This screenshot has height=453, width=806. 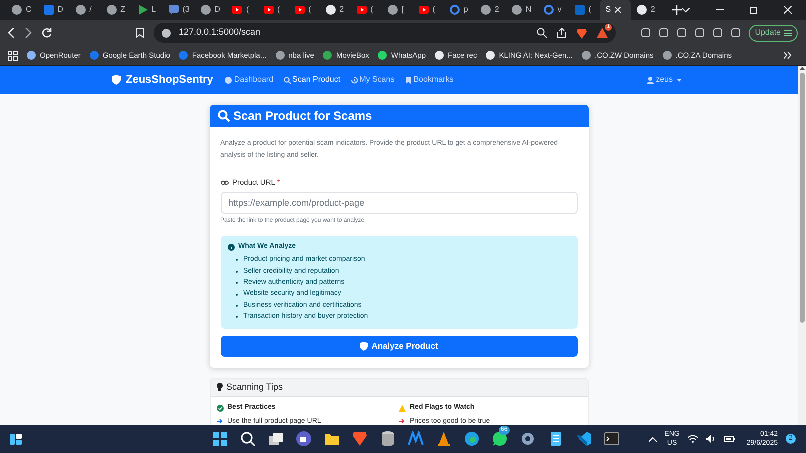 What do you see at coordinates (399, 203) in the screenshot?
I see `url-input: https://example.com/product-page` at bounding box center [399, 203].